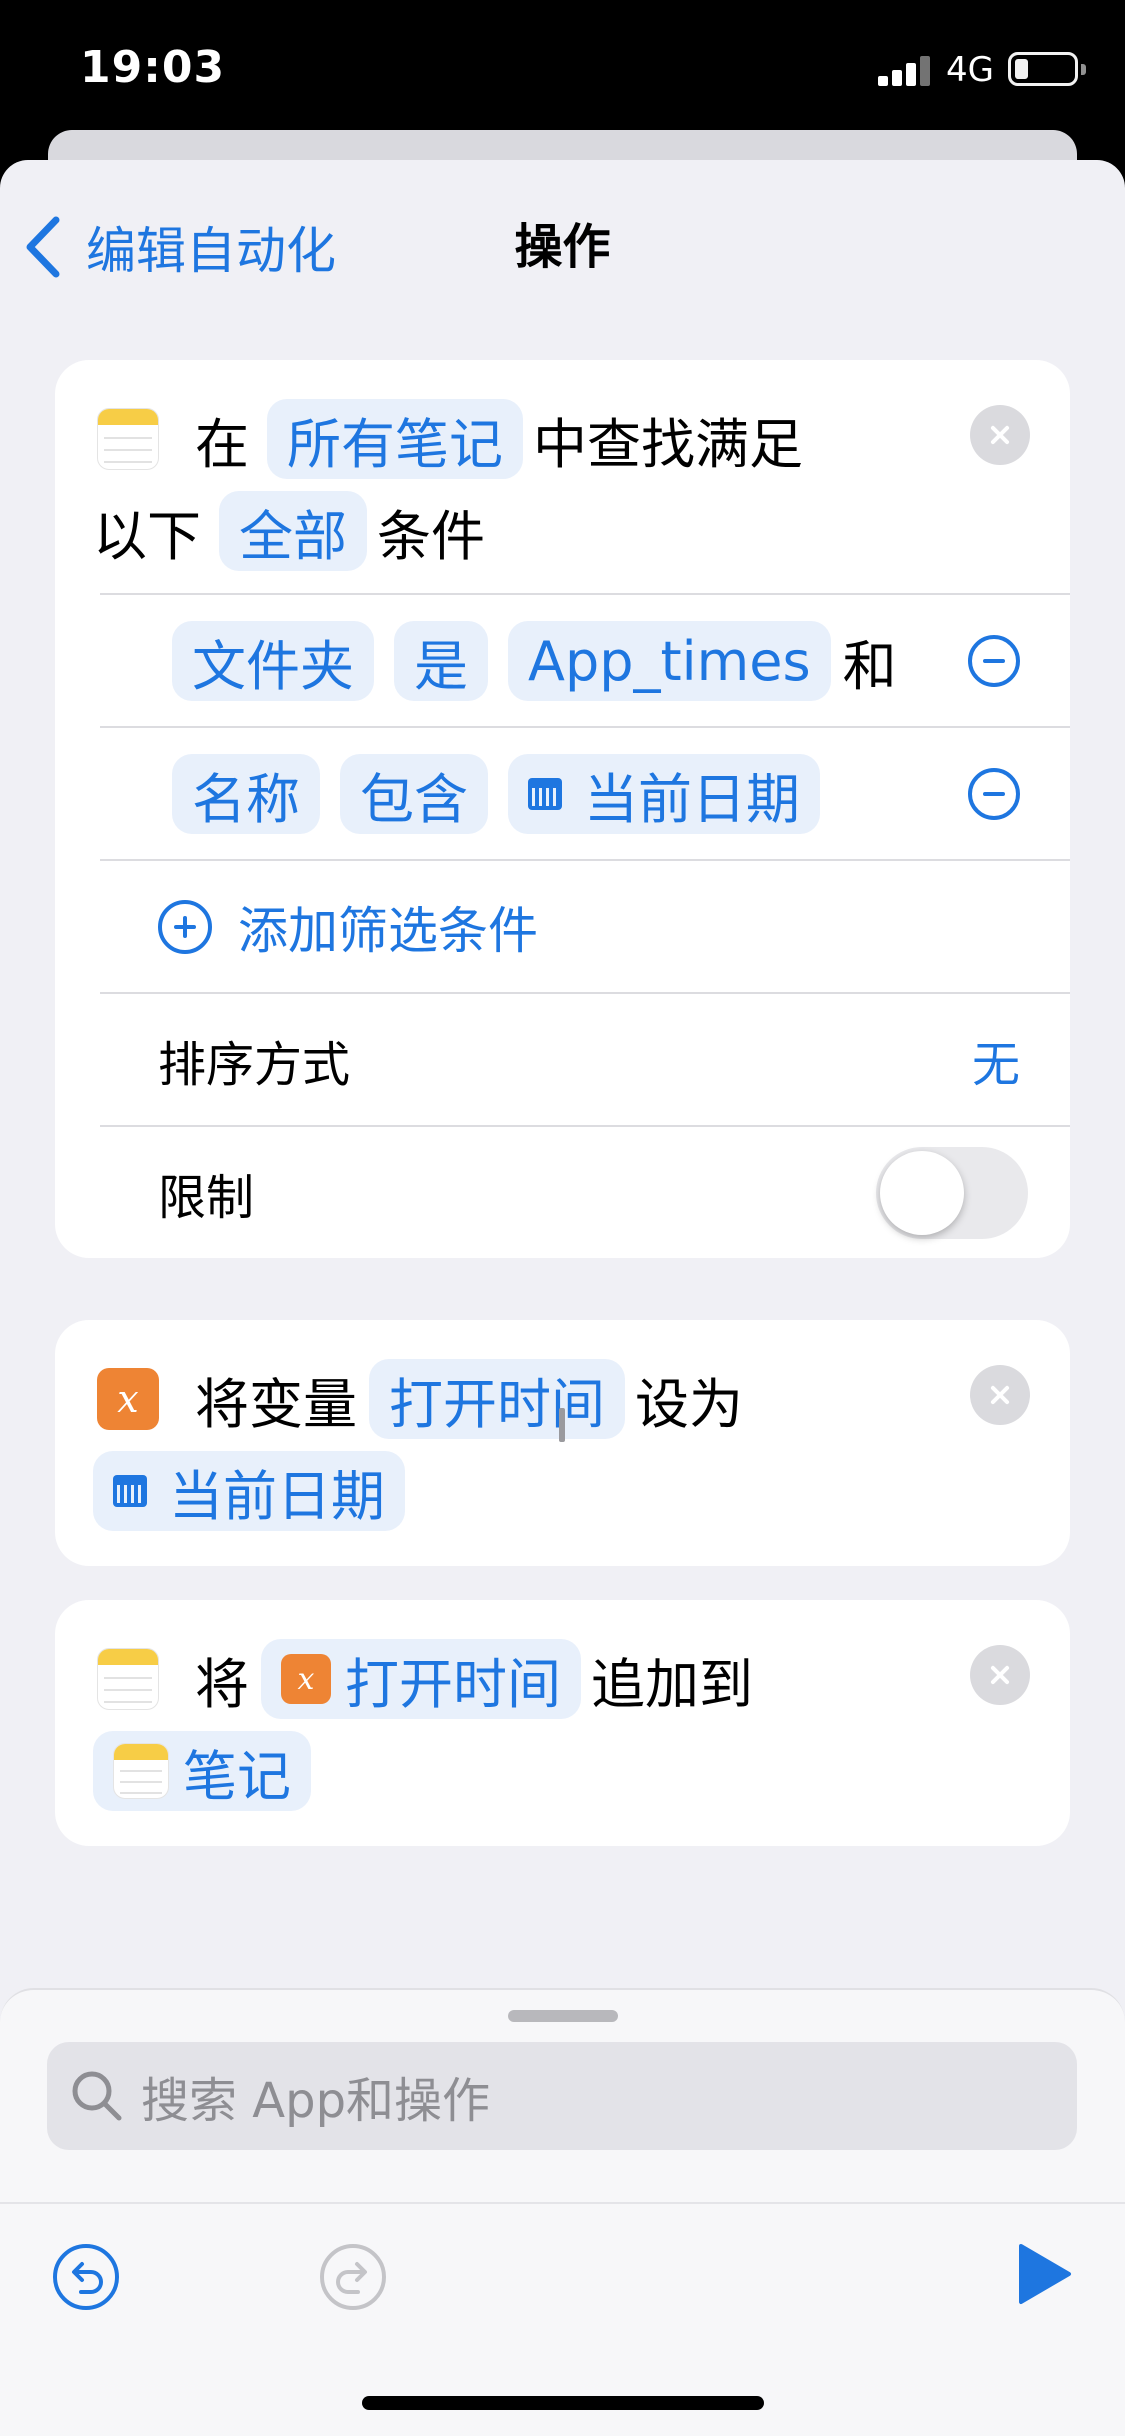 The image size is (1125, 2436). Describe the element at coordinates (86, 2277) in the screenshot. I see `undo-icon` at that location.